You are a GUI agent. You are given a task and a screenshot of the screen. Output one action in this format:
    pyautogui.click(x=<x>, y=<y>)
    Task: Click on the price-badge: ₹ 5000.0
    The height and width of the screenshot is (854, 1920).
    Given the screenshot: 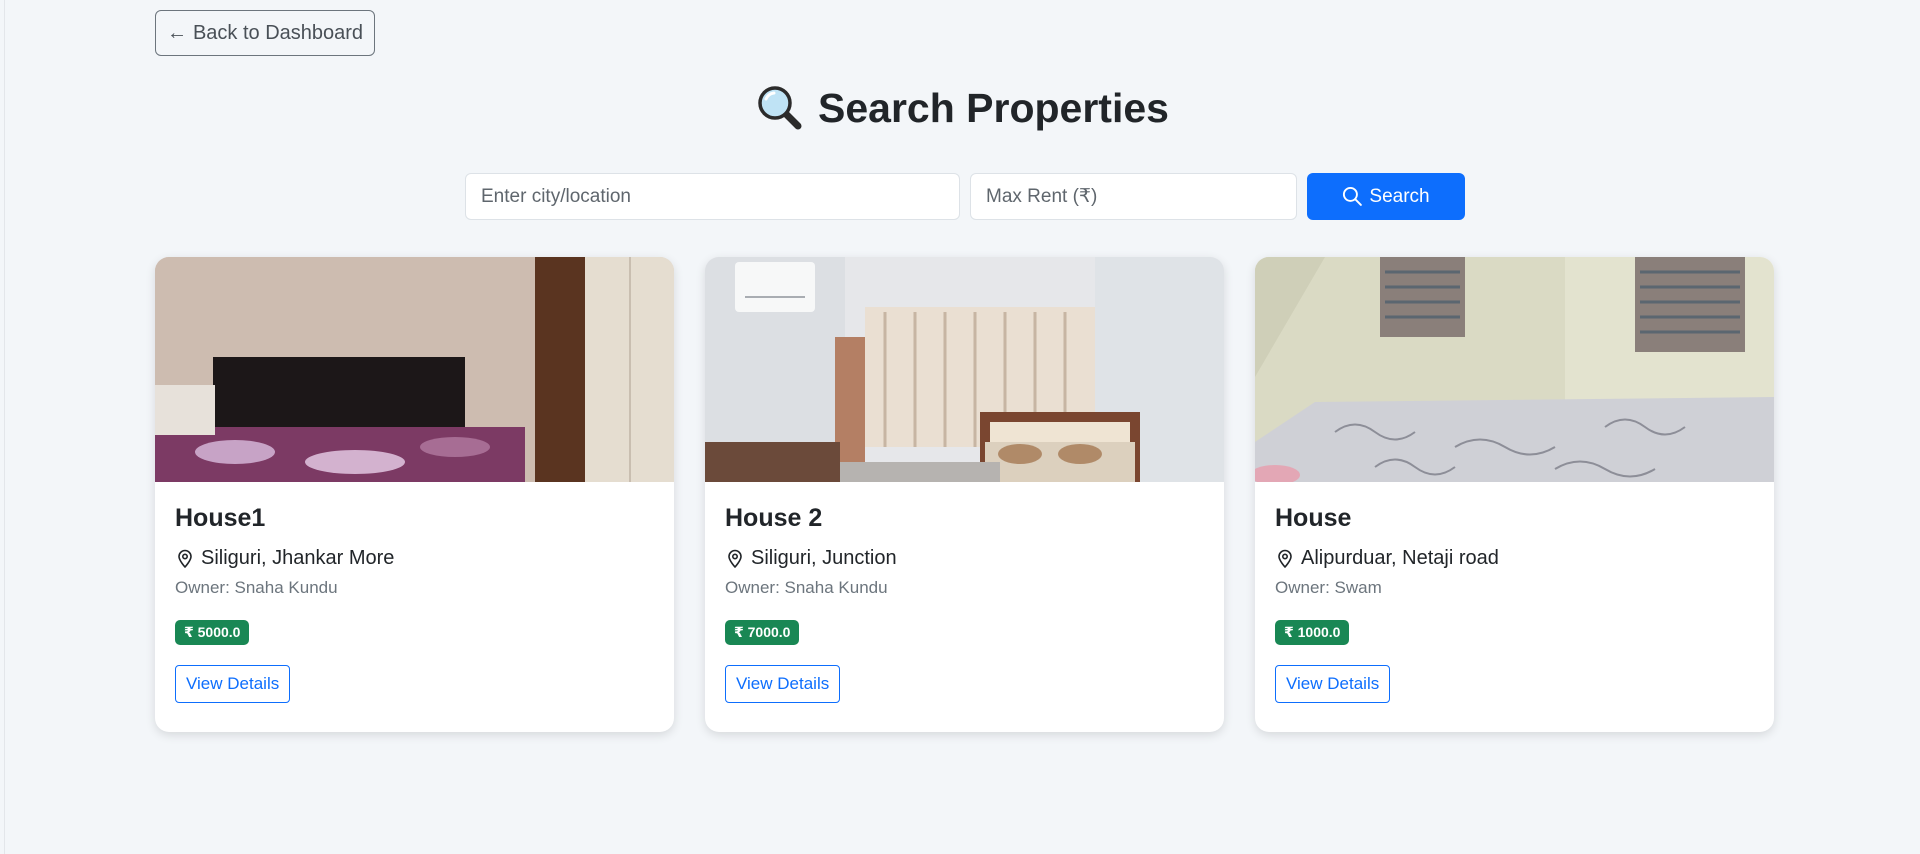 What is the action you would take?
    pyautogui.click(x=212, y=632)
    